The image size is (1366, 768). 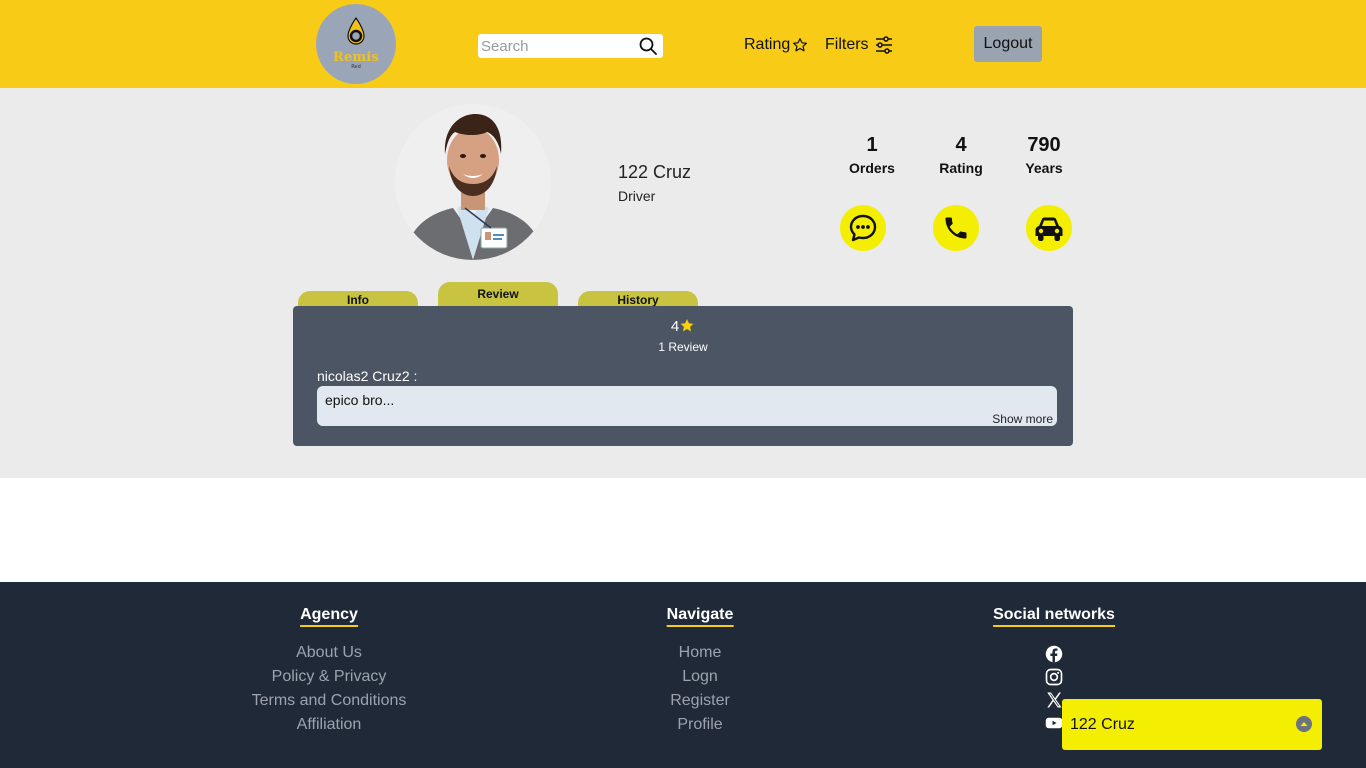 I want to click on star-outline-icon, so click(x=800, y=45).